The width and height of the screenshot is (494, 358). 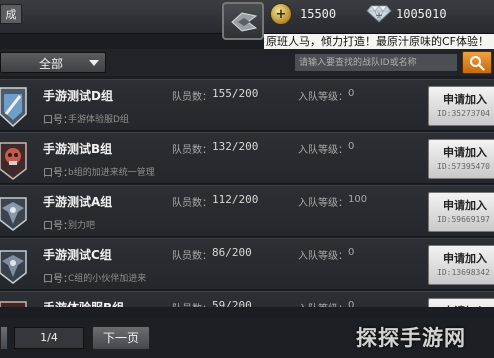 What do you see at coordinates (82, 226) in the screenshot?
I see `team-slogan: 别力吧` at bounding box center [82, 226].